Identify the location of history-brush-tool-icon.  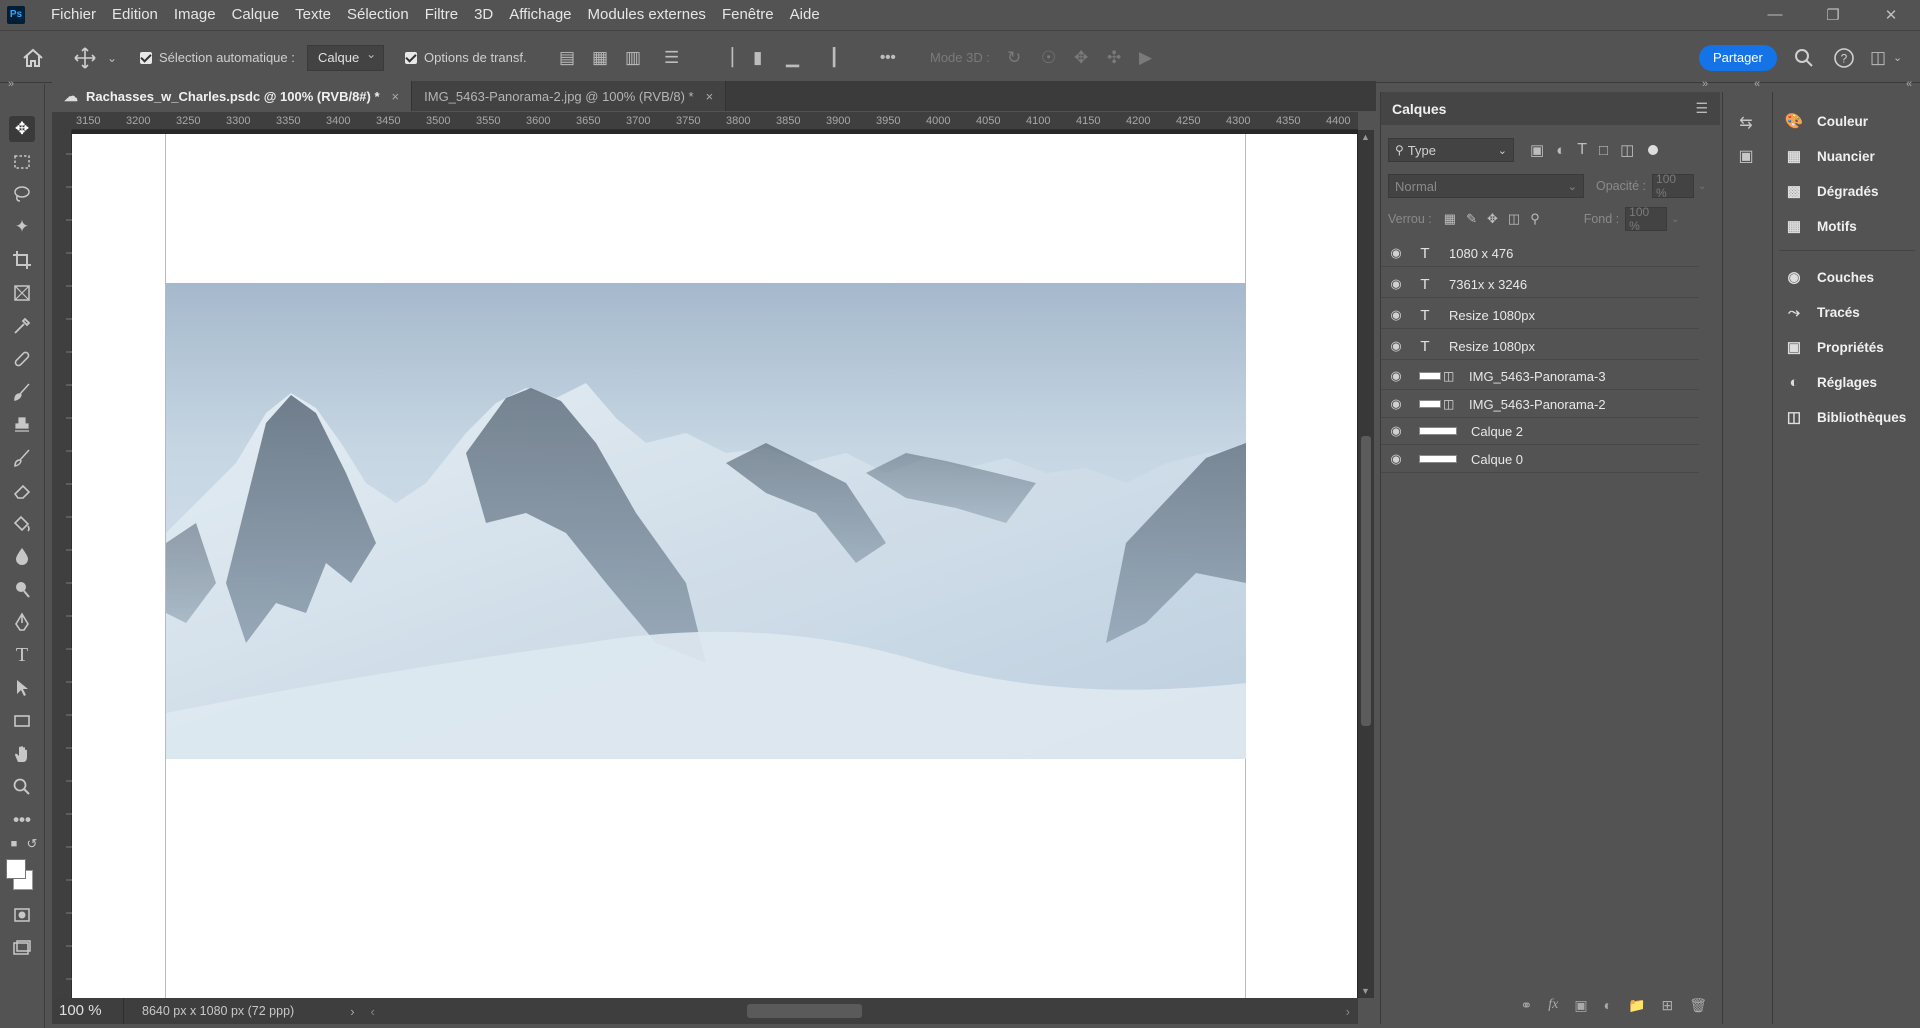
(22, 458).